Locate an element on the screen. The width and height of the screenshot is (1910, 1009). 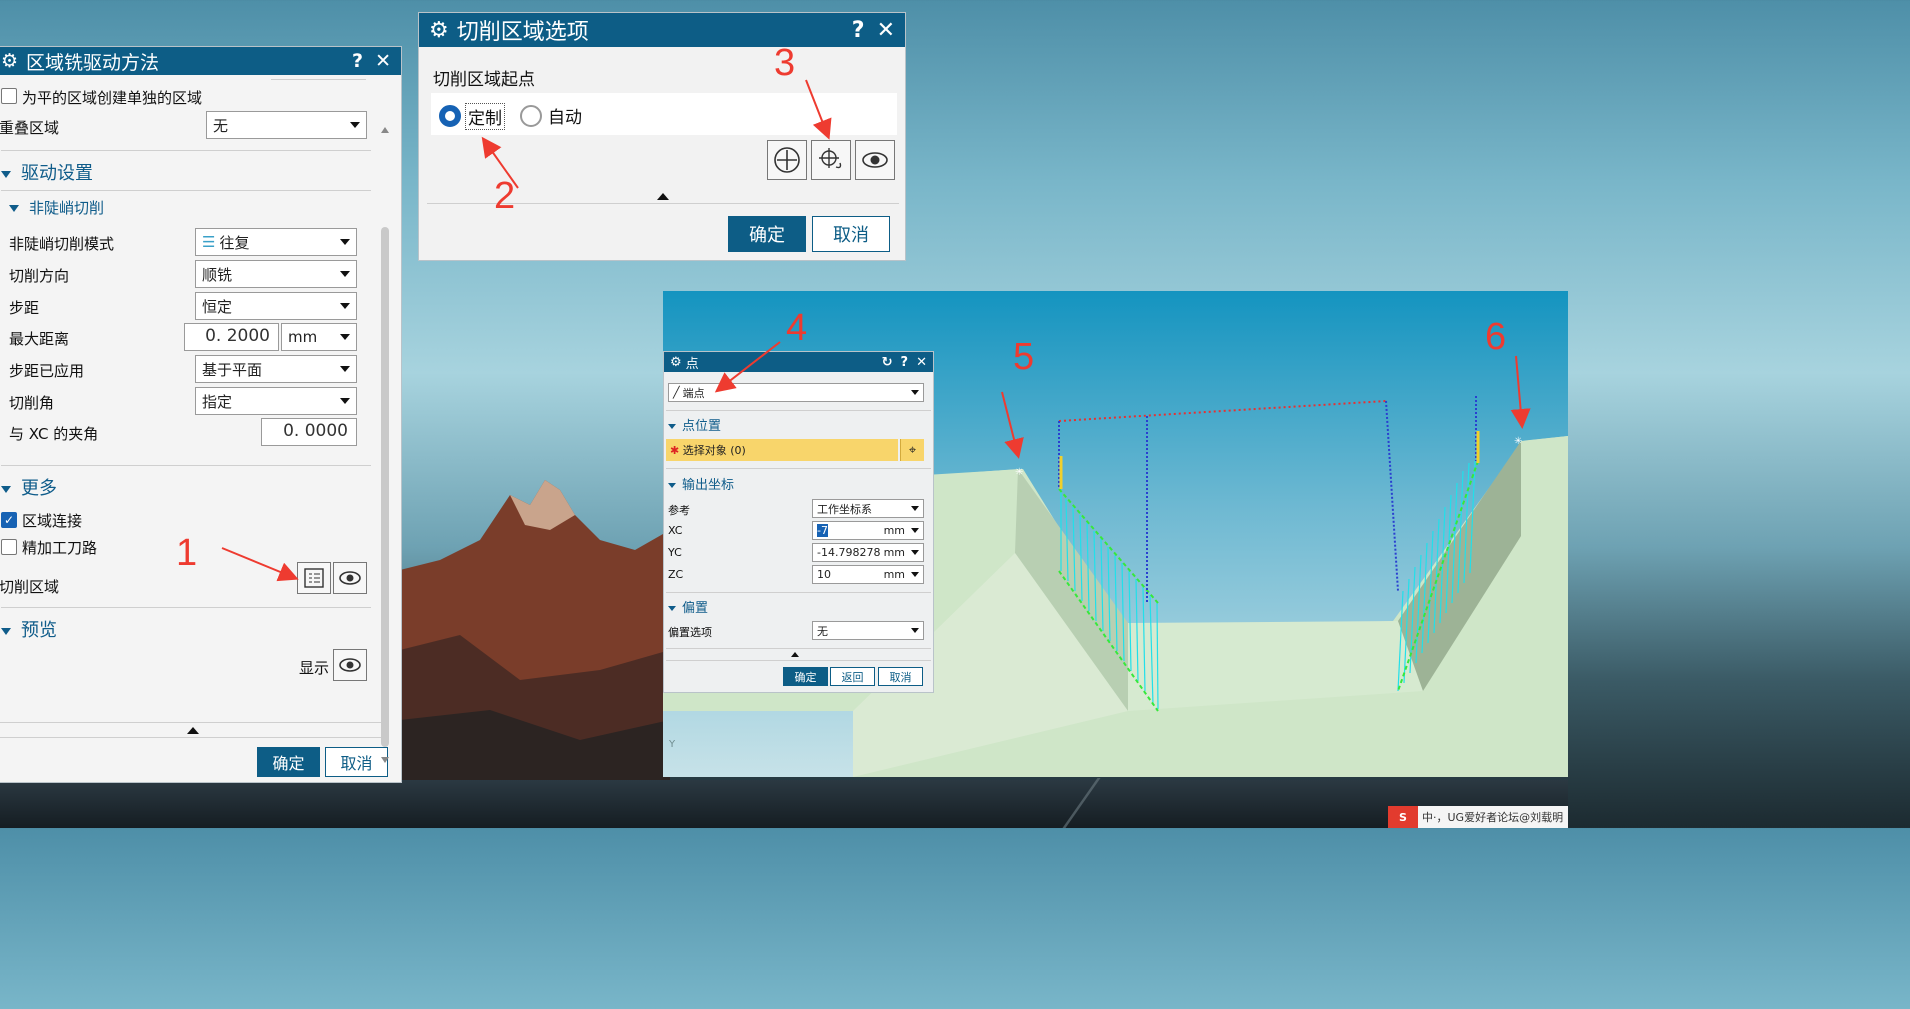
zc-value: 10 is located at coordinates (824, 574).